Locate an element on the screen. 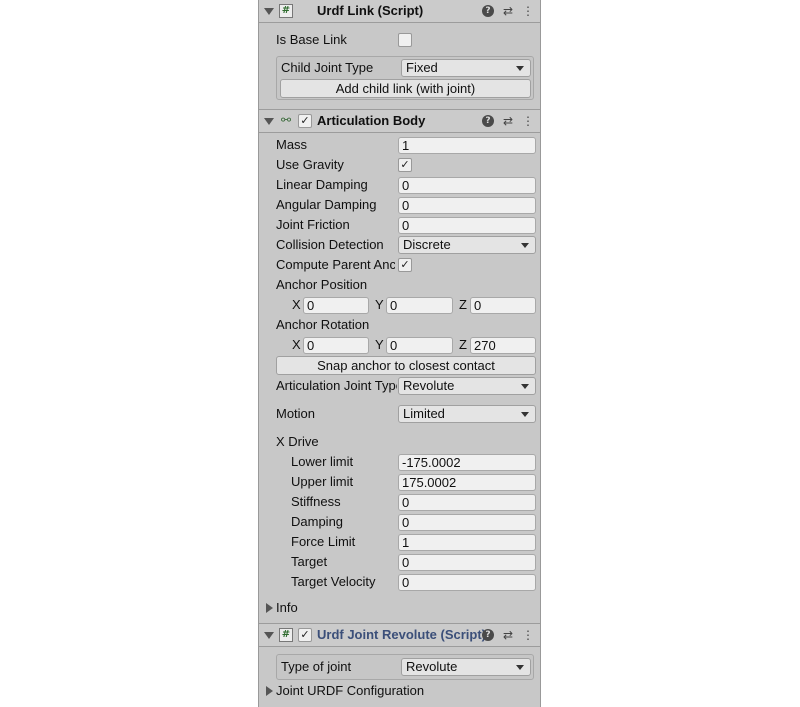  lower-limit-field: -175.0002 is located at coordinates (467, 462).